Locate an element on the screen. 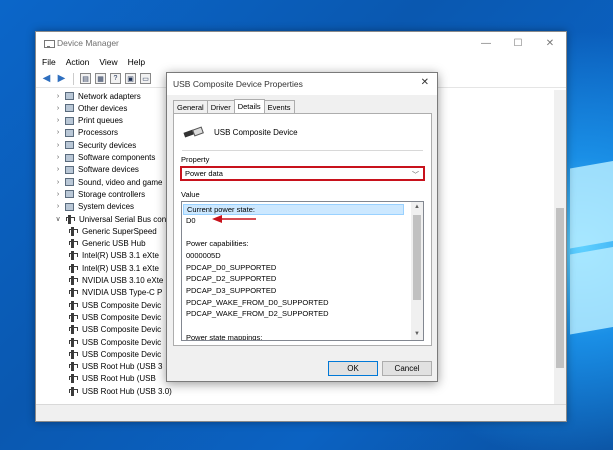 This screenshot has height=450, width=613. tree-item: › Processors is located at coordinates (86, 133).